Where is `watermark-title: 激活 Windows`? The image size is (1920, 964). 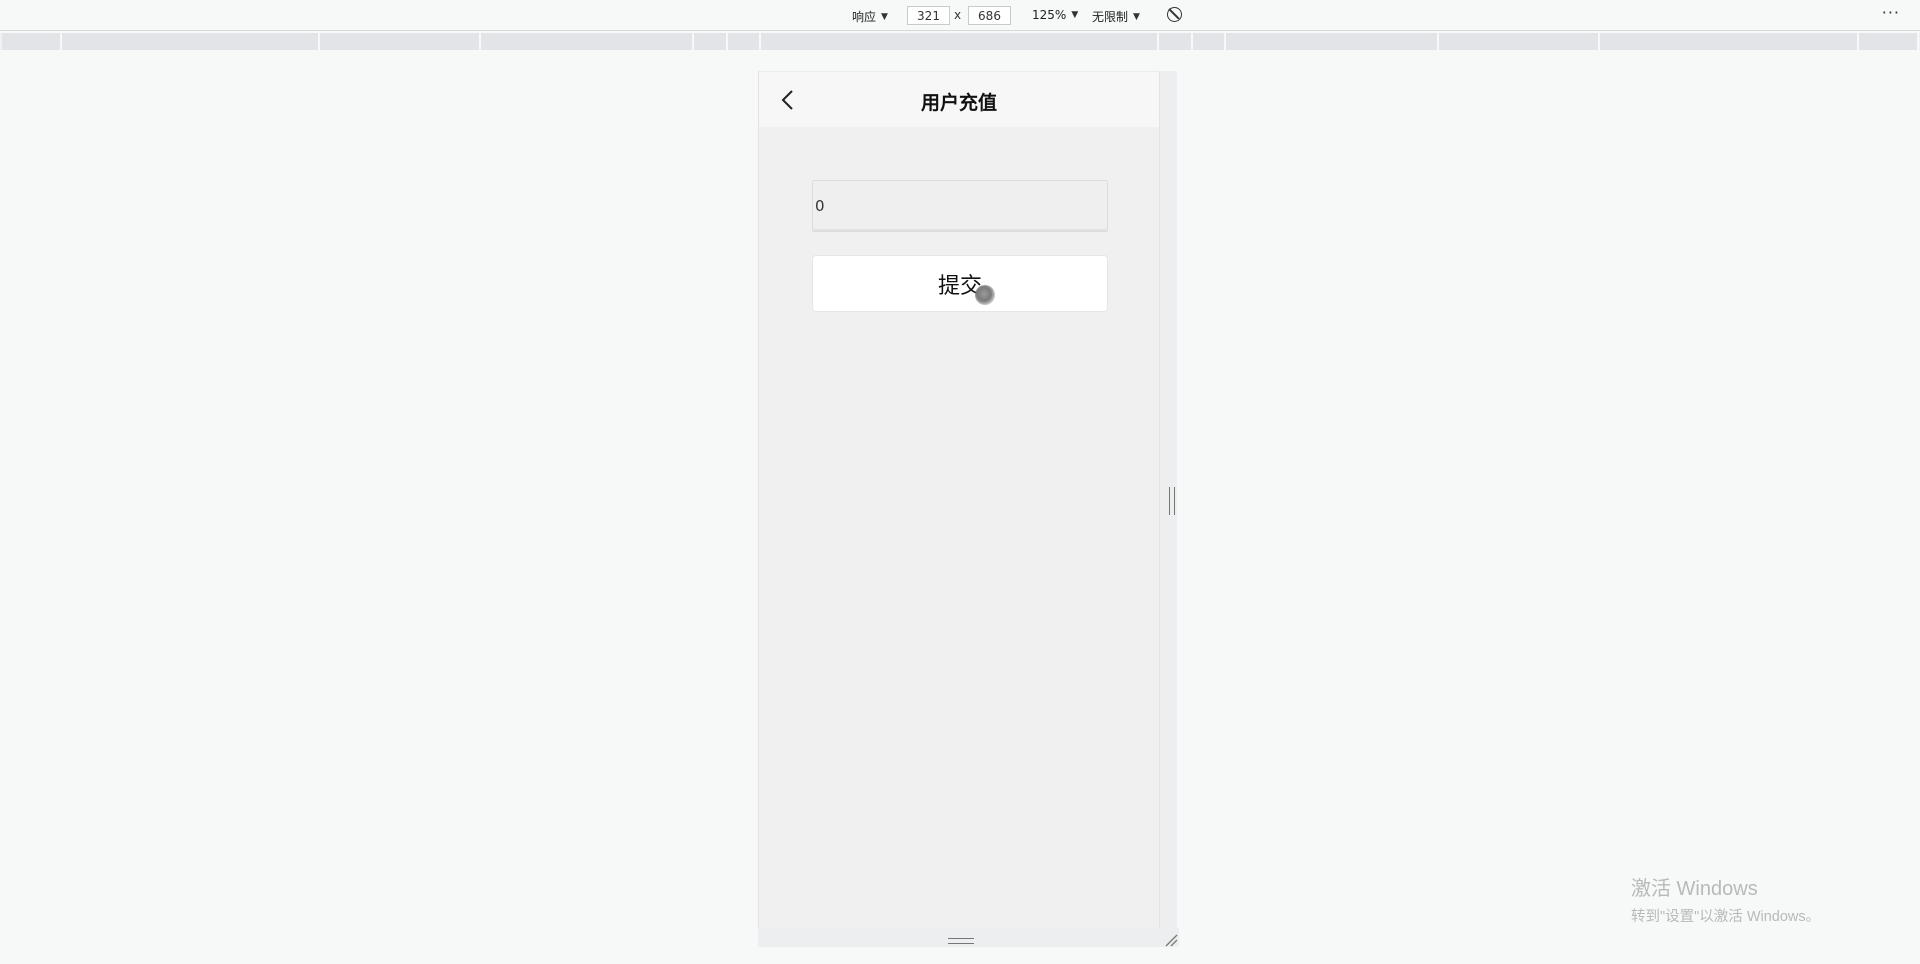
watermark-title: 激活 Windows is located at coordinates (1694, 889).